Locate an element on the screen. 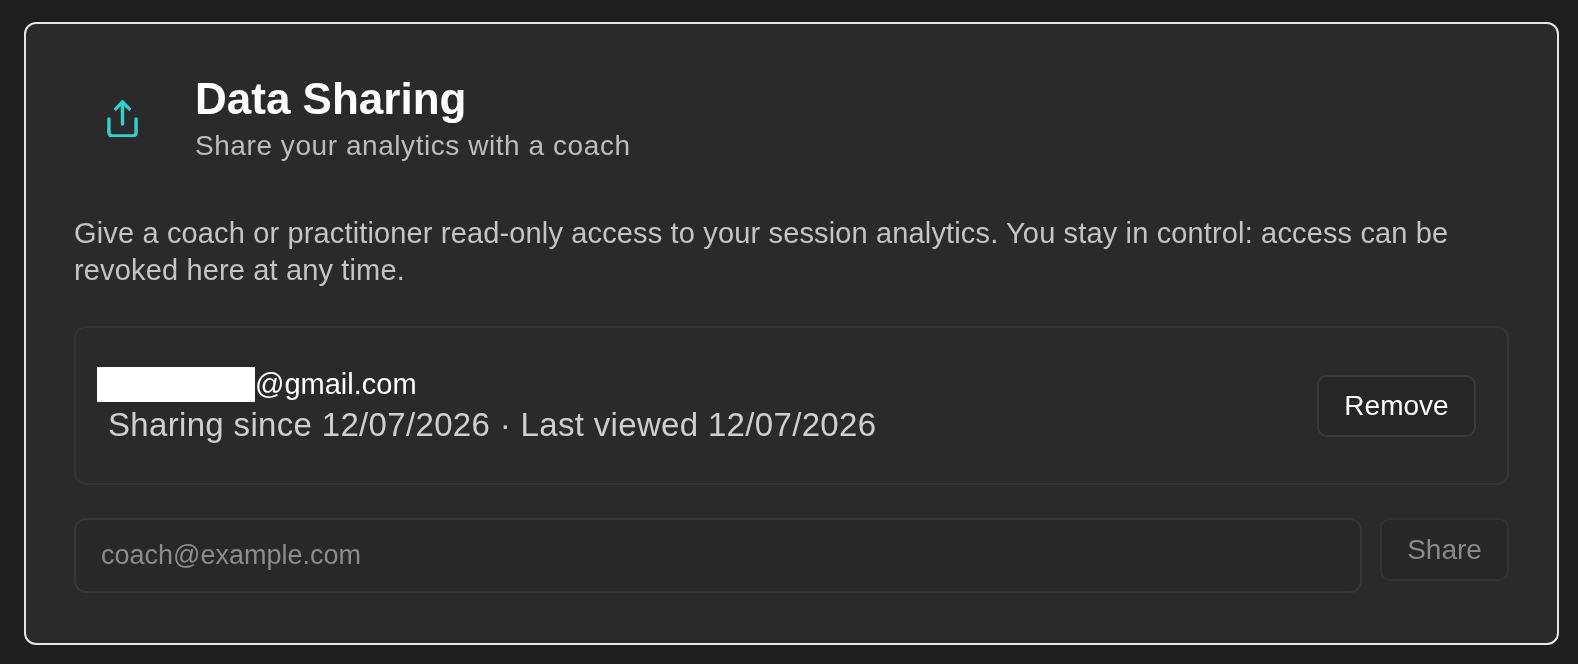  remove-button: Remove is located at coordinates (1396, 405).